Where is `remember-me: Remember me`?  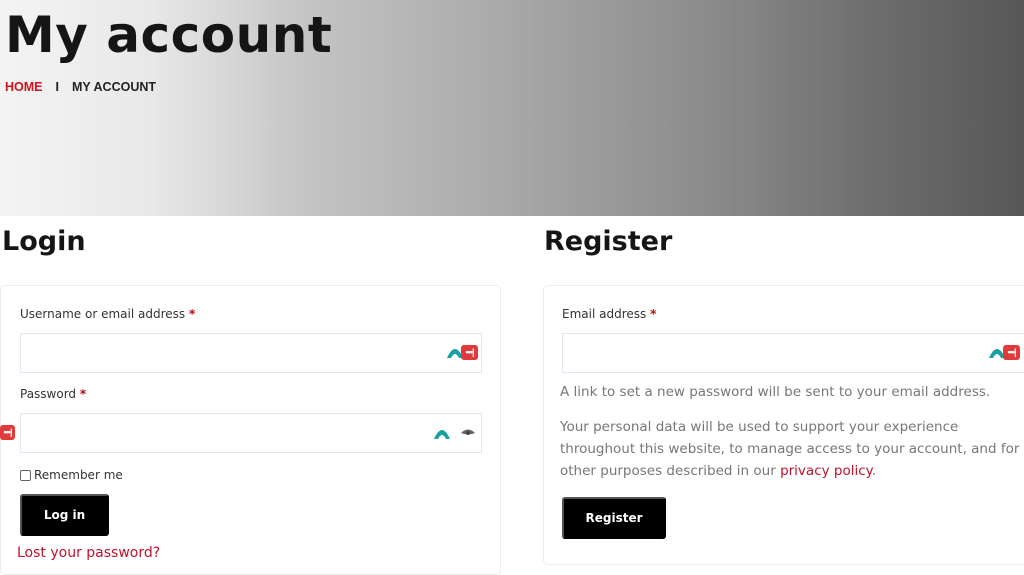
remember-me: Remember me is located at coordinates (71, 475).